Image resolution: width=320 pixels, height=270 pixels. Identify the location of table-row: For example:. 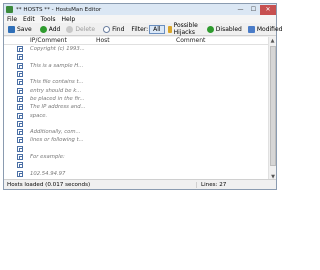
(137, 157).